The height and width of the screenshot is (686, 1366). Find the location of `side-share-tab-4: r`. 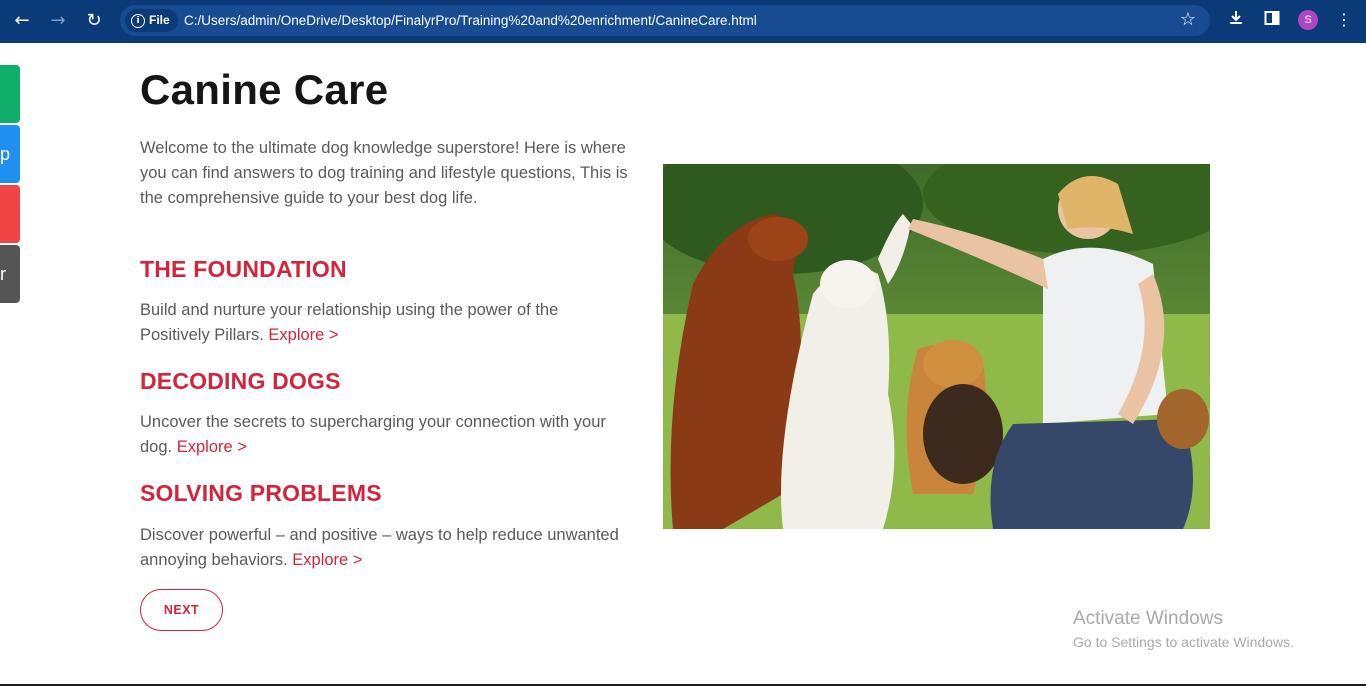

side-share-tab-4: r is located at coordinates (10, 274).